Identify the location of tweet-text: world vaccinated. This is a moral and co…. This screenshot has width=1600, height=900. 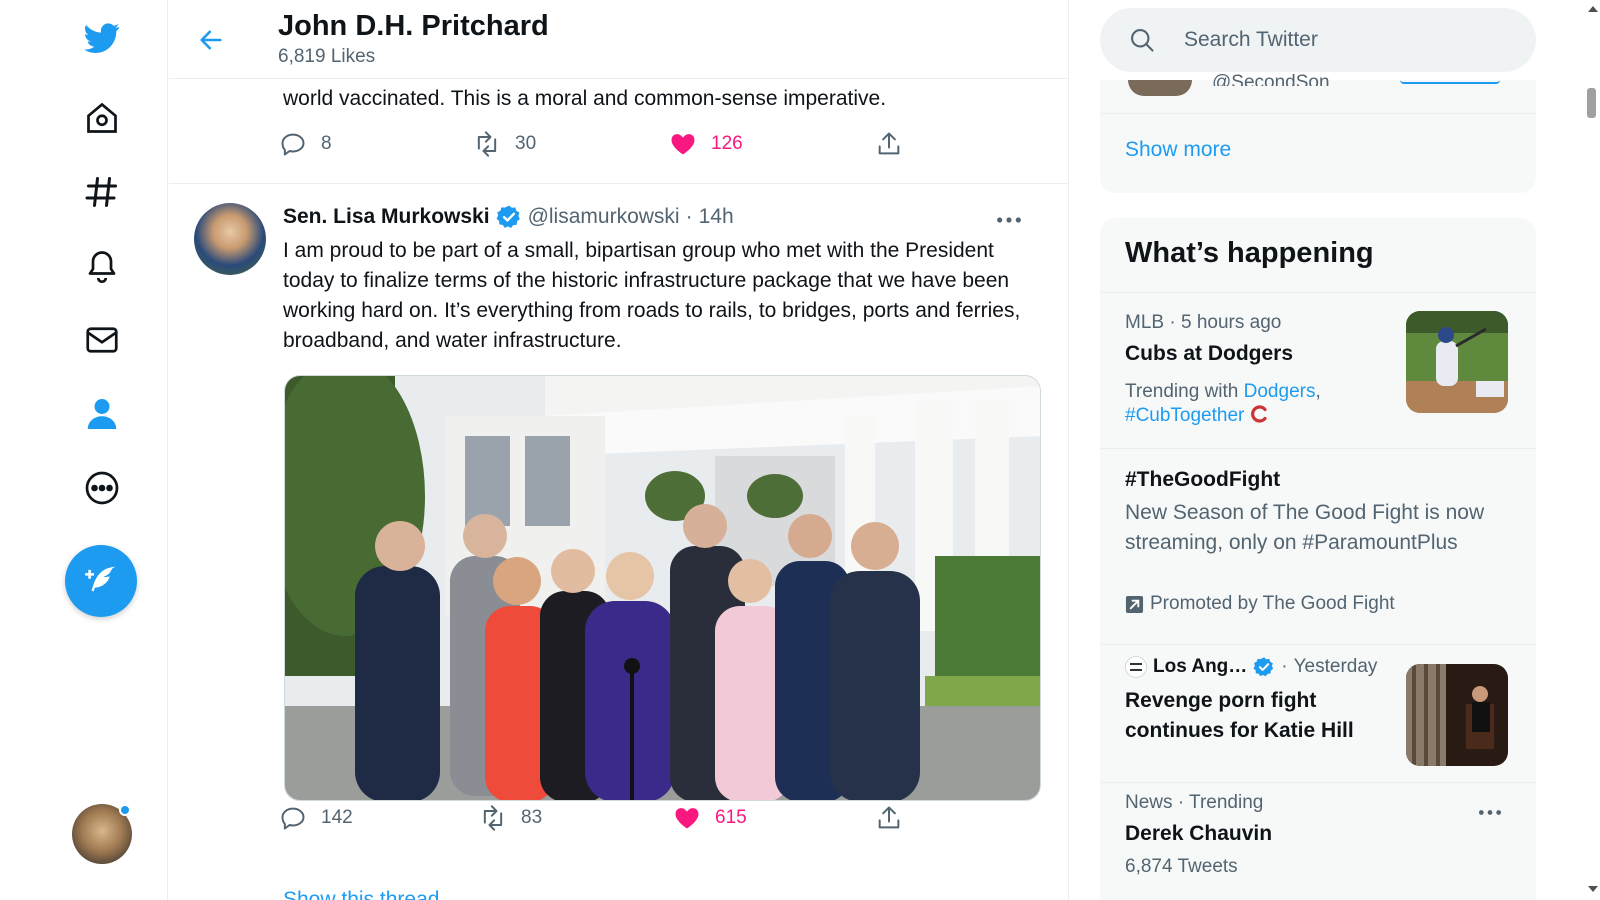
(585, 98).